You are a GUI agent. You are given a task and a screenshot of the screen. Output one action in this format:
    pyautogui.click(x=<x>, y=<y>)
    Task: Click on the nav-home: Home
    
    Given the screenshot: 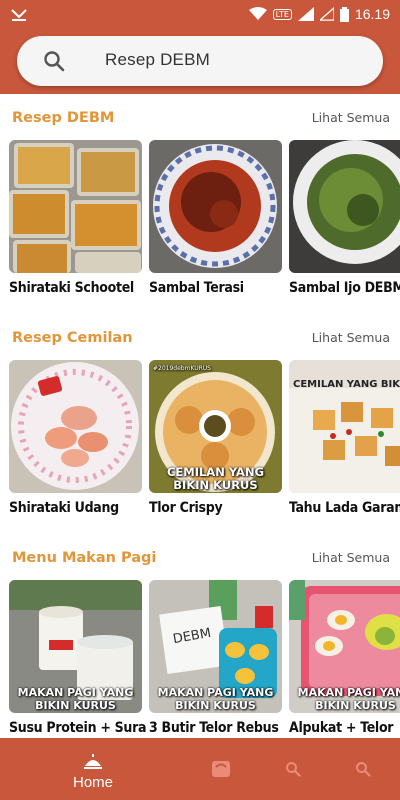 What is the action you would take?
    pyautogui.click(x=93, y=769)
    